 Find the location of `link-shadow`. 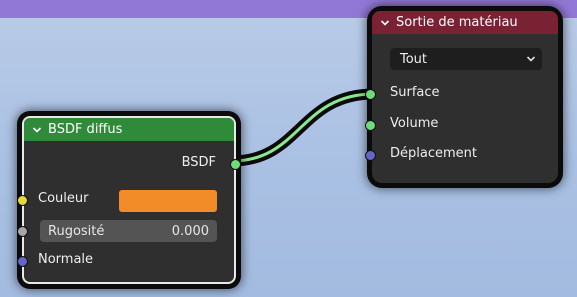

link-shadow is located at coordinates (303, 127).